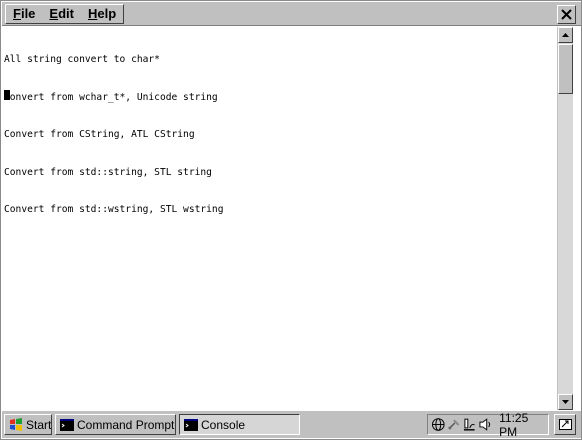 The image size is (582, 440). I want to click on connection-icon, so click(469, 424).